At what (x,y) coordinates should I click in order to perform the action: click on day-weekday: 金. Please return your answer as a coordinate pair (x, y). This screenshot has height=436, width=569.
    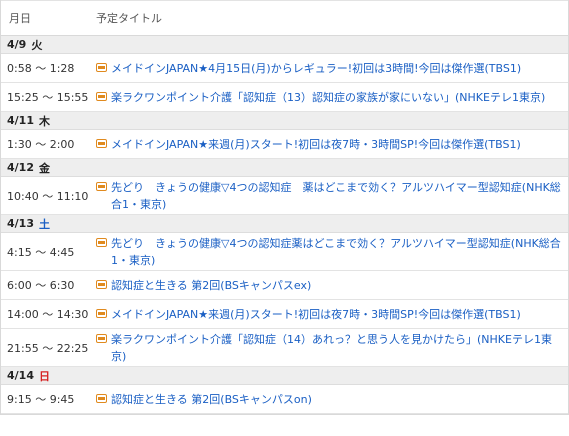
    Looking at the image, I should click on (44, 168).